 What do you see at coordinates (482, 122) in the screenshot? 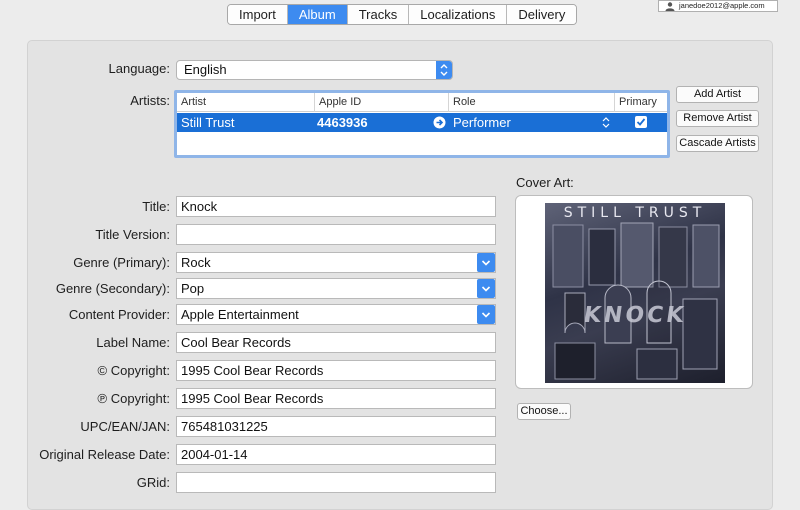
I see `role-cell: Performer` at bounding box center [482, 122].